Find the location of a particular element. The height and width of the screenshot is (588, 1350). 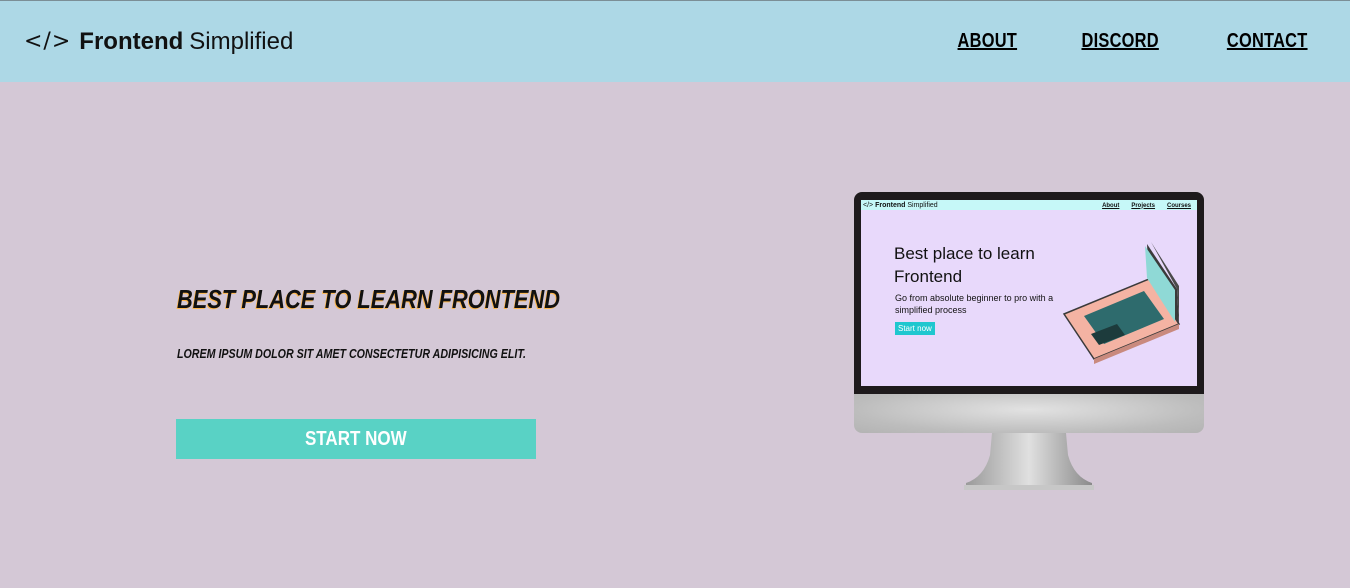

mini-logo-light: Simplified is located at coordinates (922, 205).